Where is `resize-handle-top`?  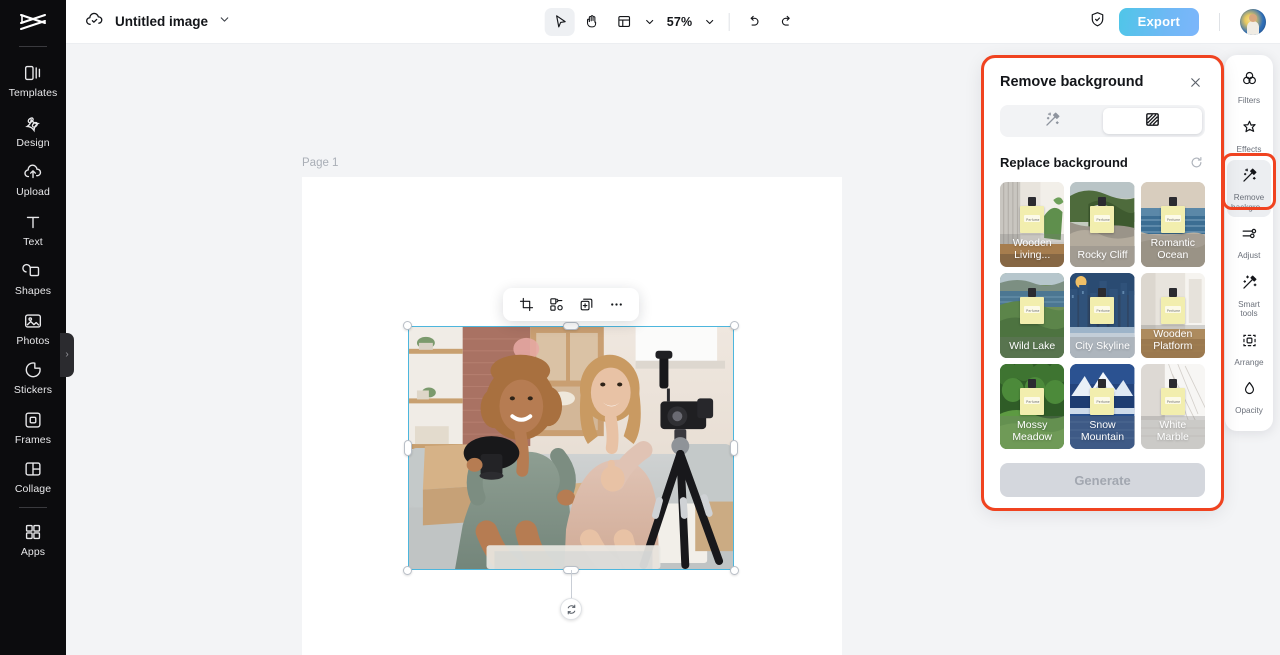
resize-handle-top is located at coordinates (571, 326).